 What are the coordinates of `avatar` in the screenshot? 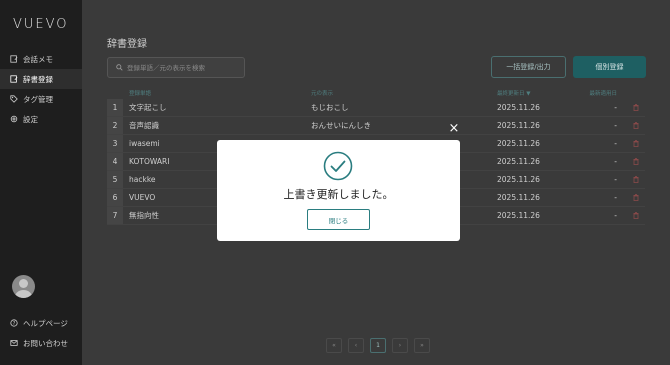 It's located at (23, 286).